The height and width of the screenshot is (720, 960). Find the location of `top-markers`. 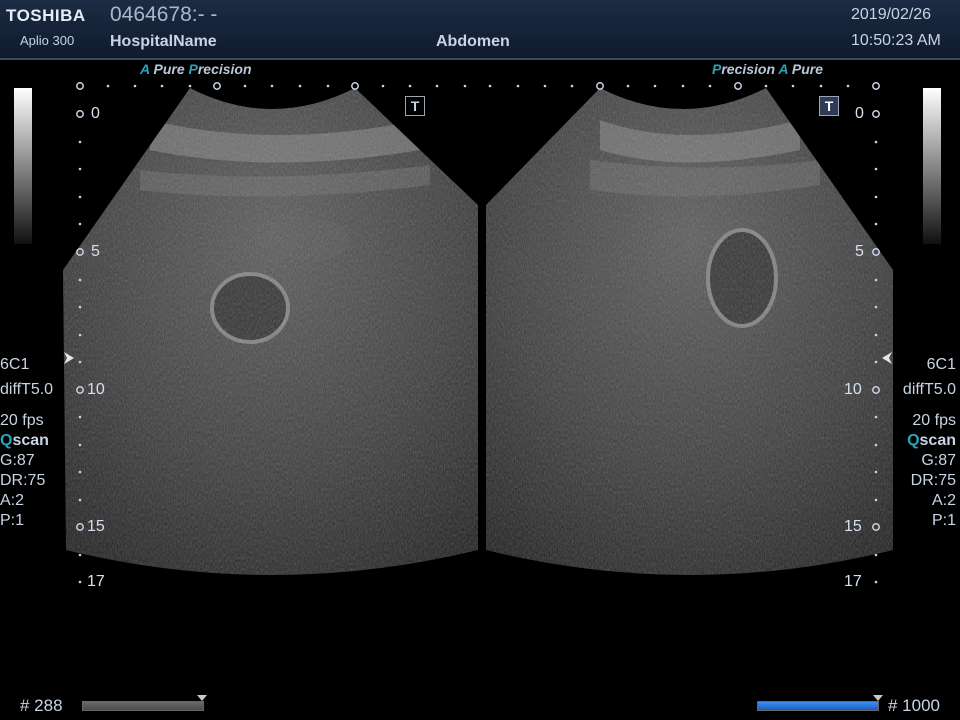

top-markers is located at coordinates (478, 86).